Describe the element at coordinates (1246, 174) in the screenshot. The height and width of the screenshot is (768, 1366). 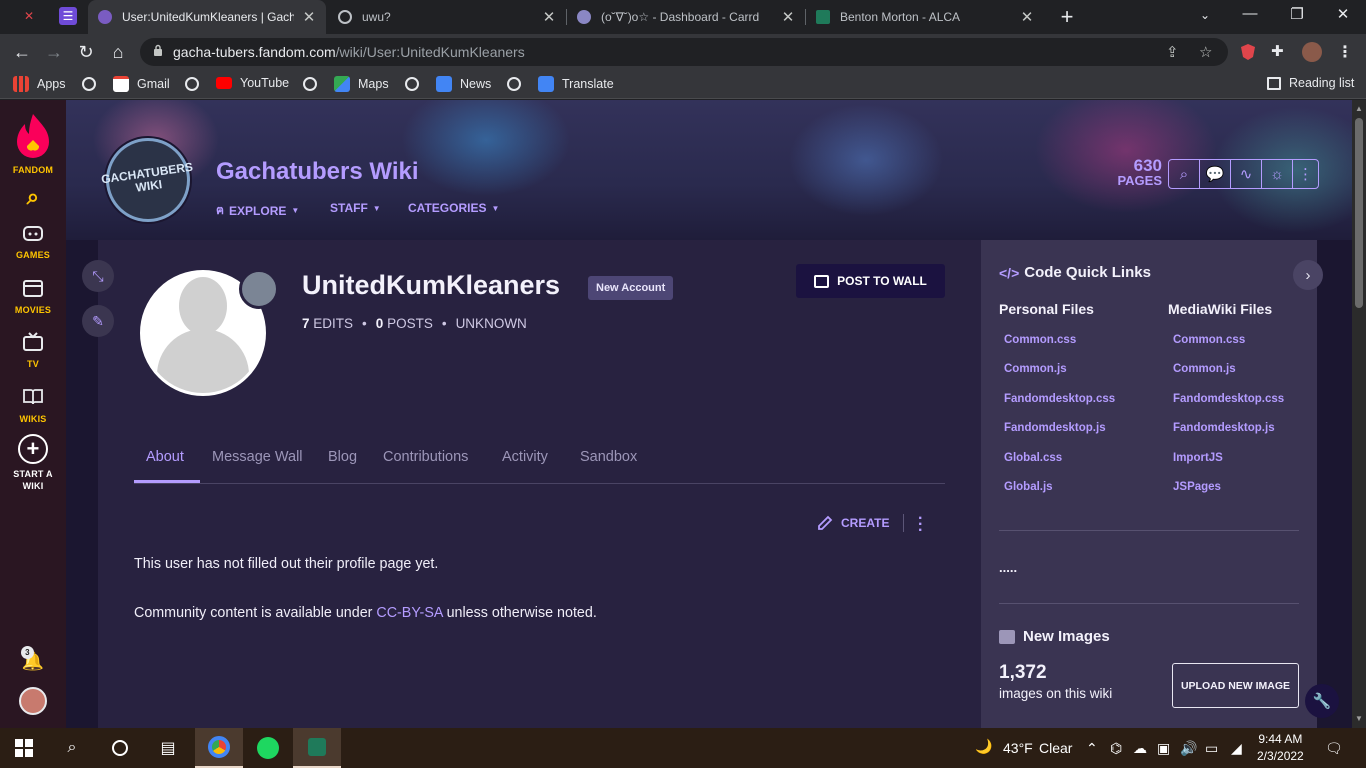
I see `activity-icon: ∿` at that location.